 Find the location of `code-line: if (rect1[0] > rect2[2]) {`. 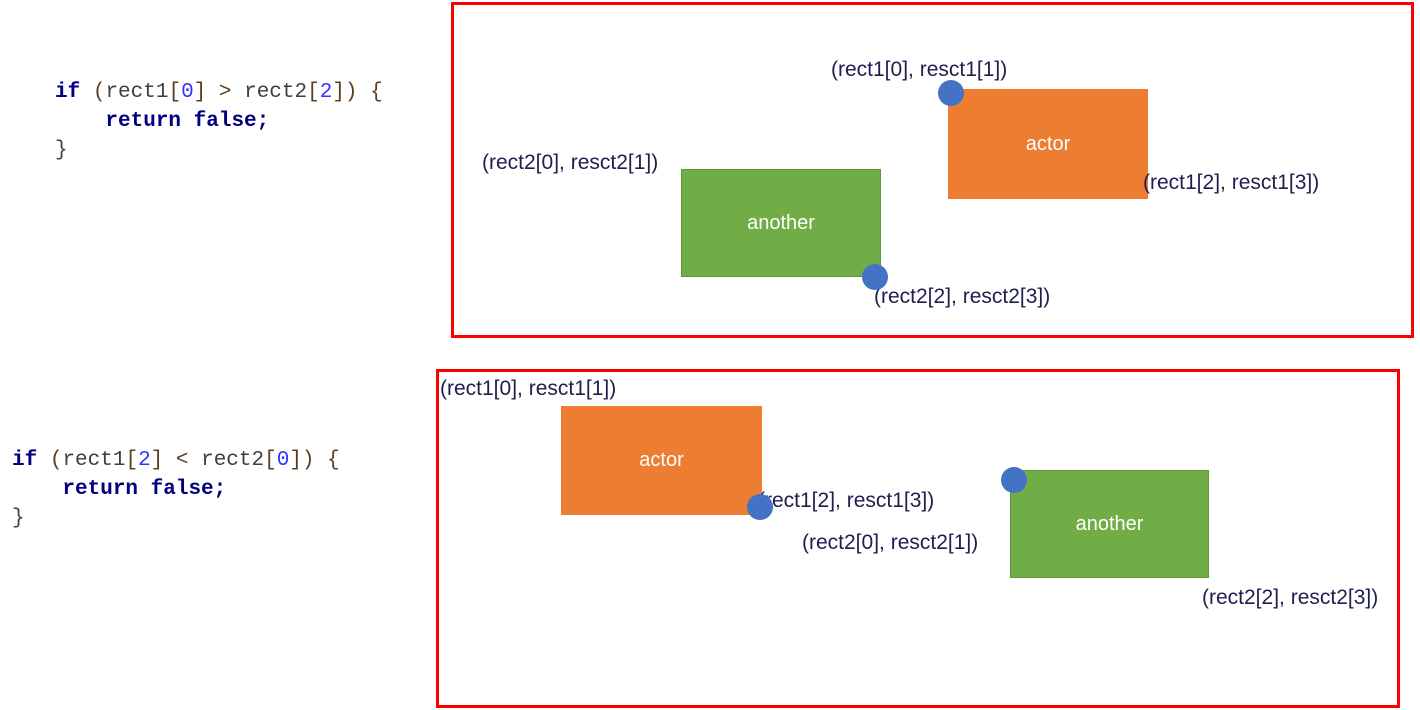

code-line: if (rect1[0] > rect2[2]) { is located at coordinates (219, 92).